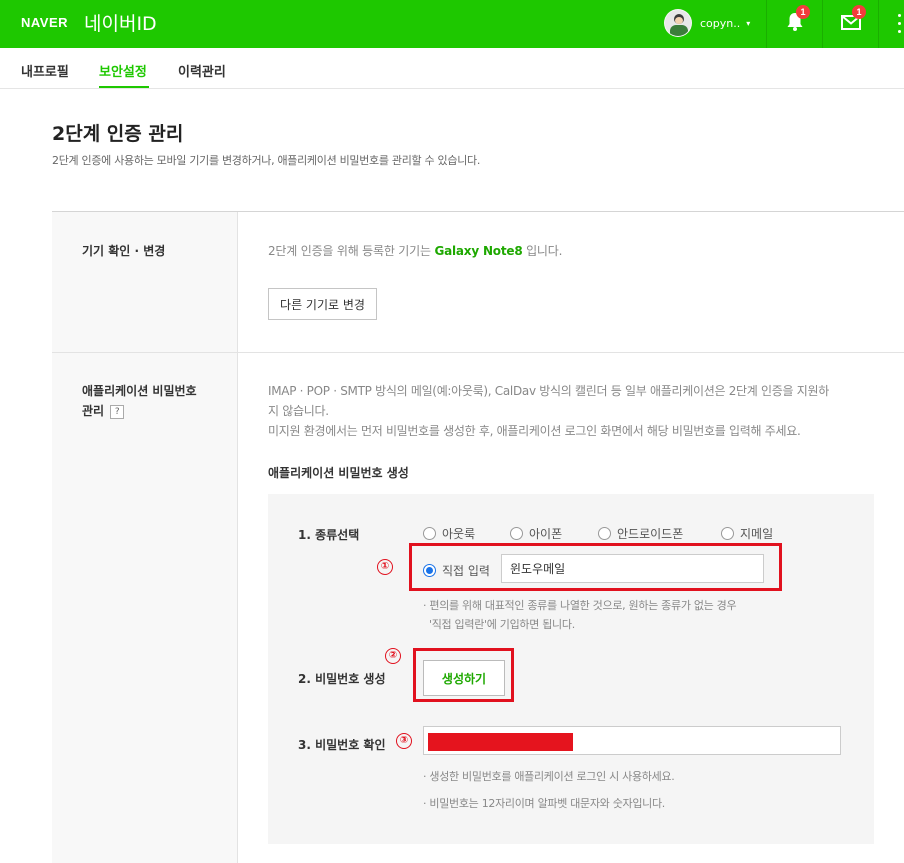 This screenshot has width=904, height=863. Describe the element at coordinates (459, 534) in the screenshot. I see `type-label: 아웃룩` at that location.